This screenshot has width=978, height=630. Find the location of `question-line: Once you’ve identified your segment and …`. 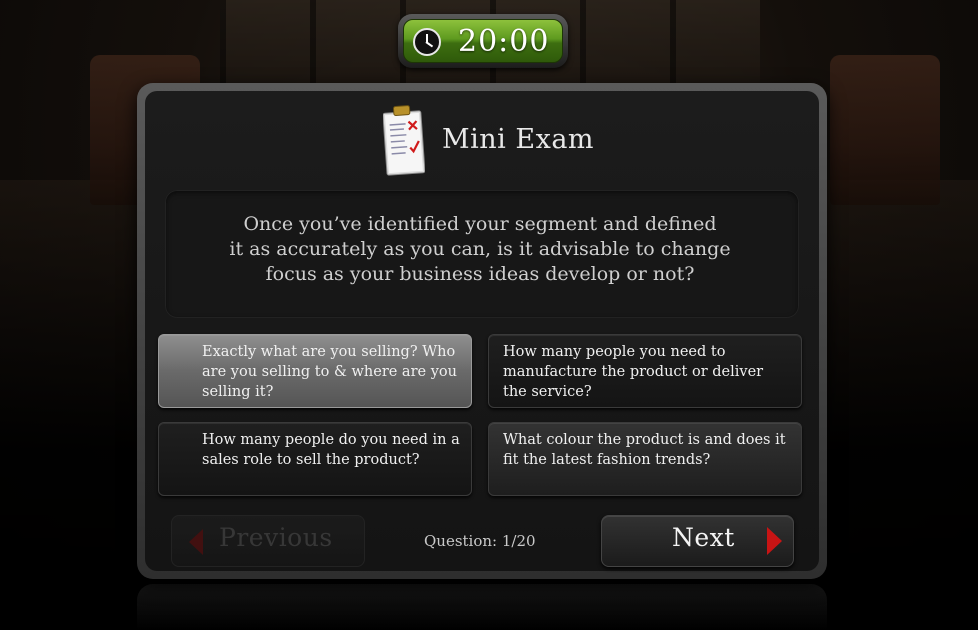

question-line: Once you’ve identified your segment and … is located at coordinates (480, 224).